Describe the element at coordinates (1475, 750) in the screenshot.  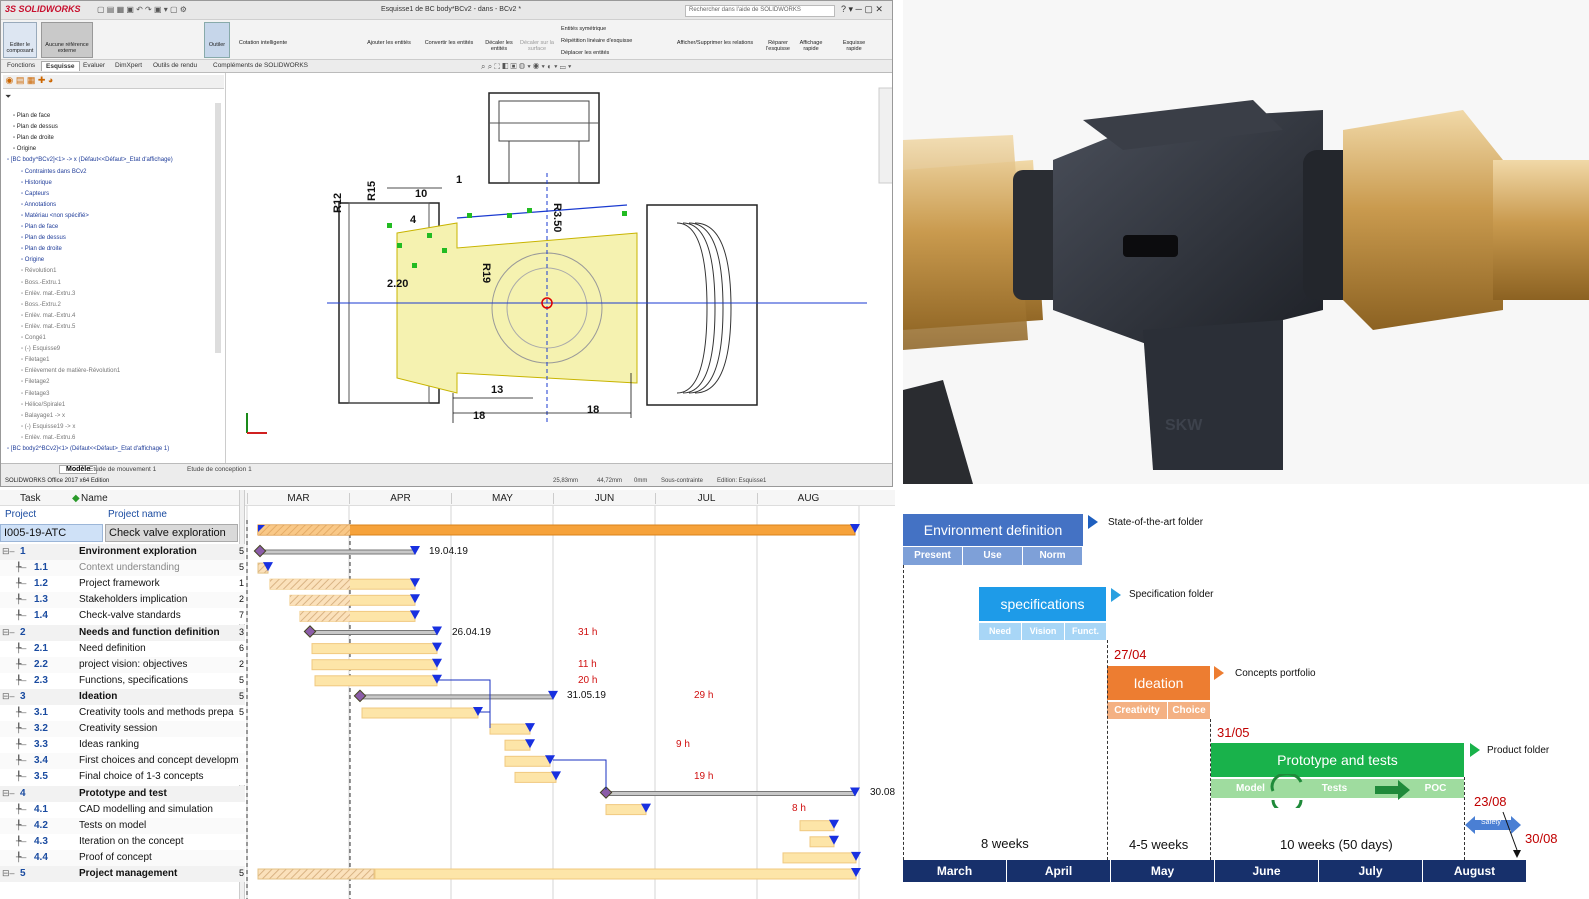
I see `folder-arrow` at that location.